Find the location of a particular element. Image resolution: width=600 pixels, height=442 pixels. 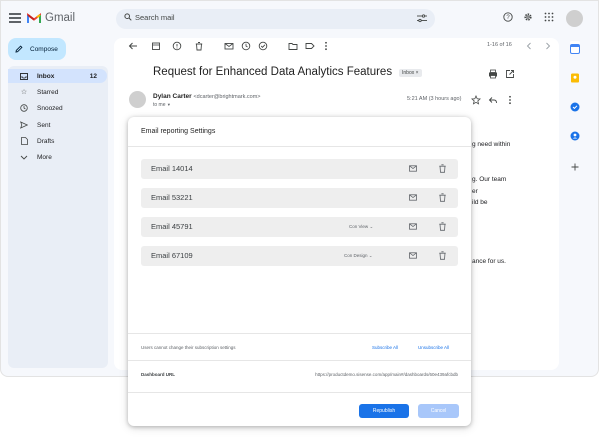

search-options-icon is located at coordinates (422, 18).